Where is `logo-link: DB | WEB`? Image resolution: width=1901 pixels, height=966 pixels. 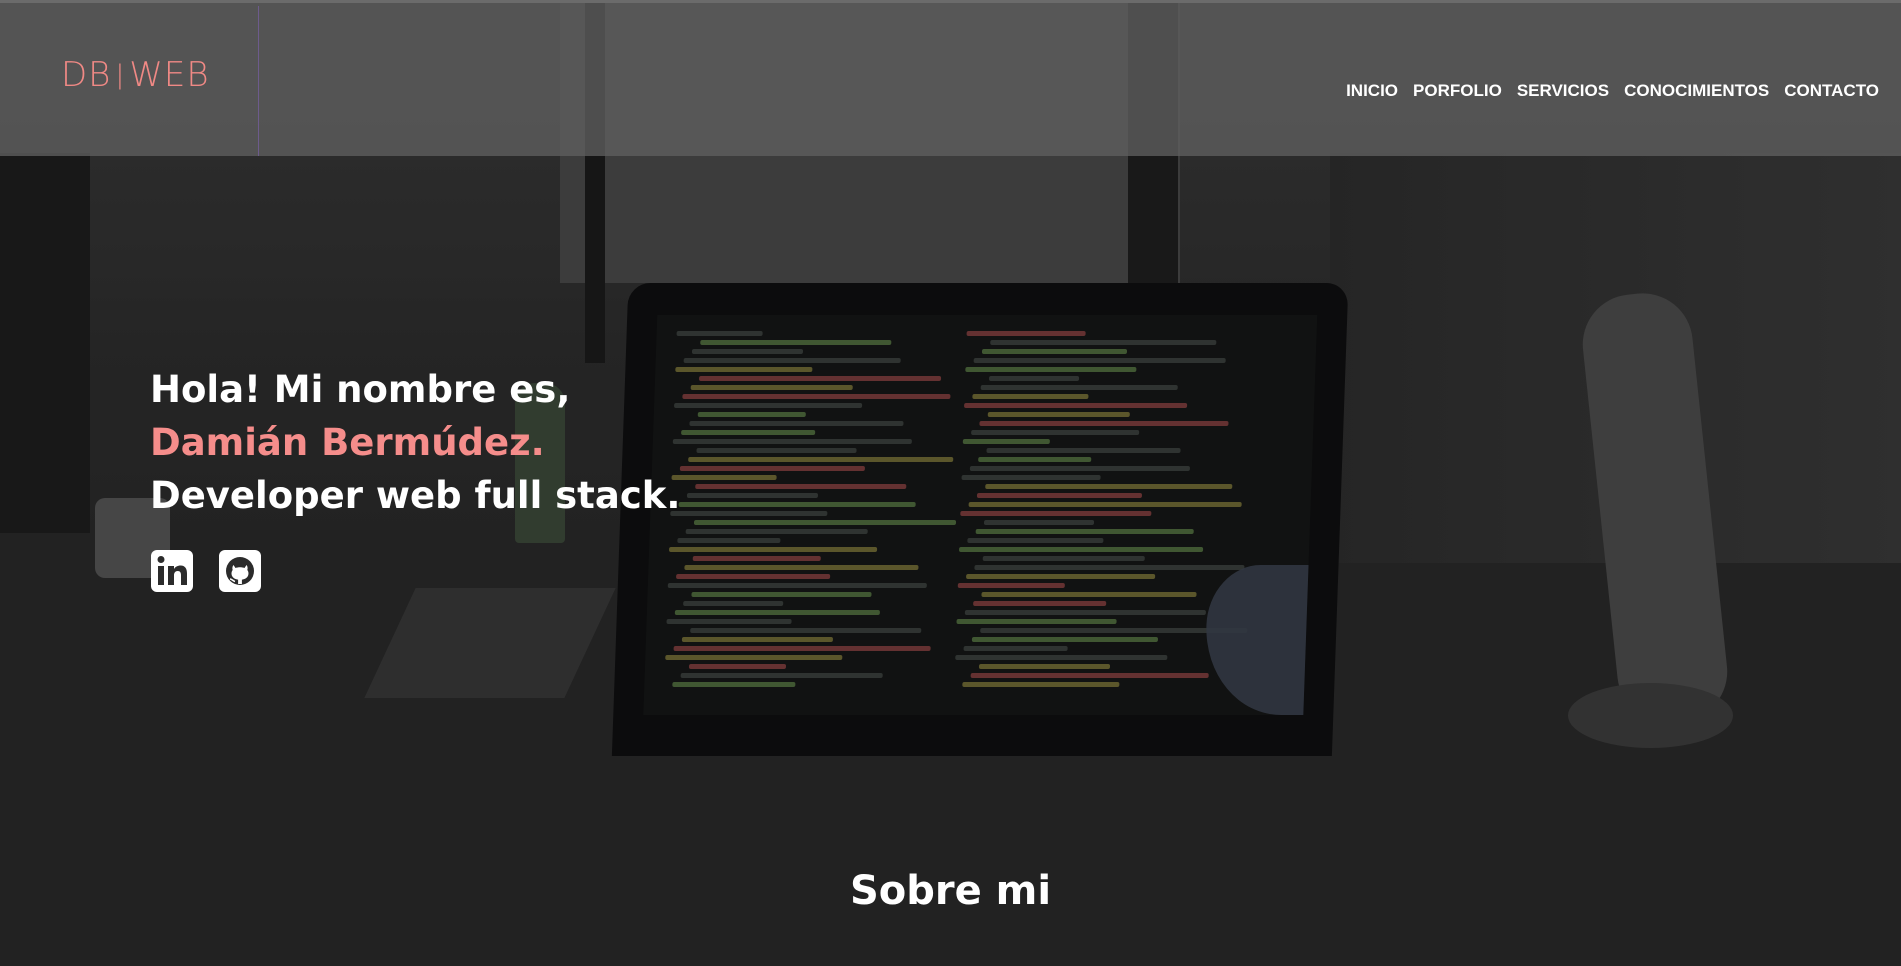 logo-link: DB | WEB is located at coordinates (135, 75).